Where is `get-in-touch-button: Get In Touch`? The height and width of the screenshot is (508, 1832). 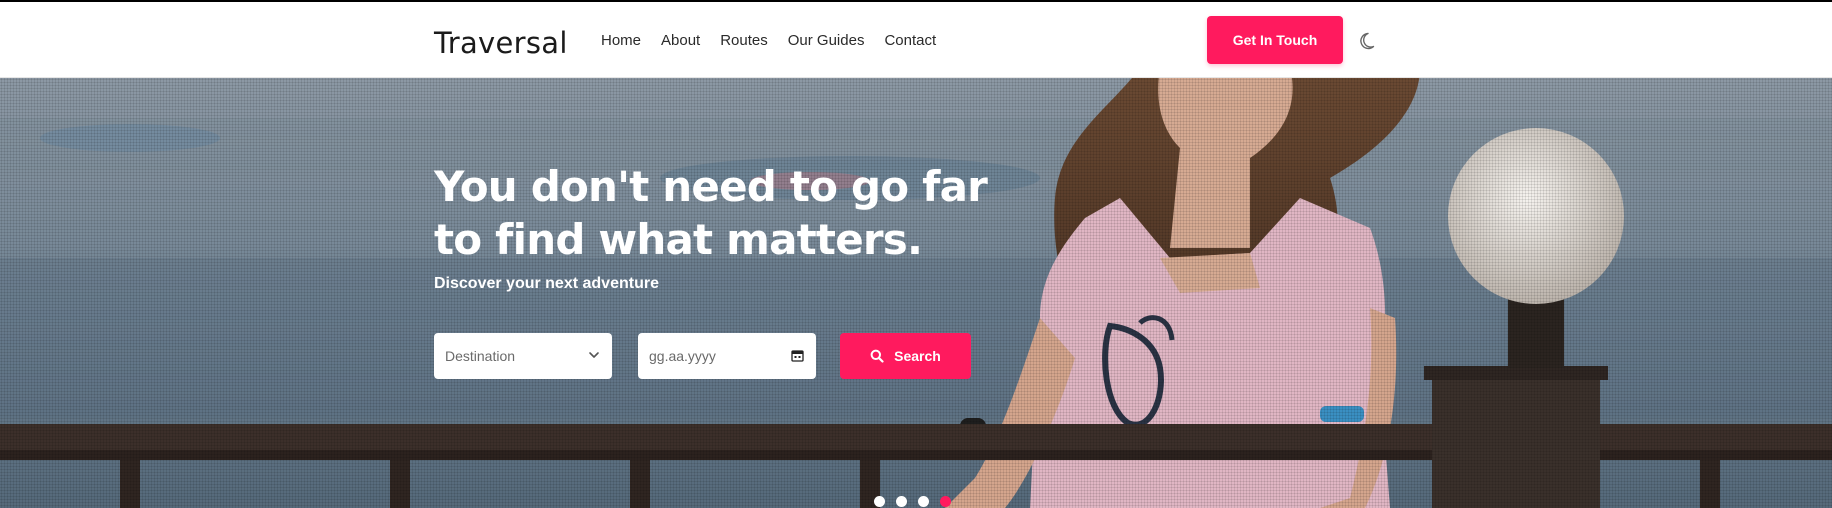 get-in-touch-button: Get In Touch is located at coordinates (1275, 40).